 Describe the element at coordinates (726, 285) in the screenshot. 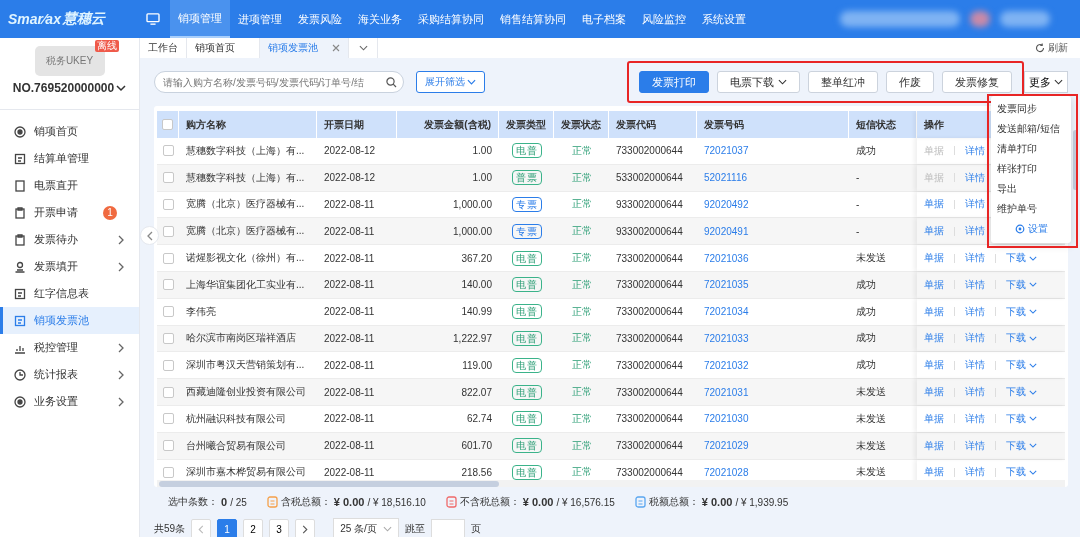

I see `invoice-number-link: 72021035` at that location.